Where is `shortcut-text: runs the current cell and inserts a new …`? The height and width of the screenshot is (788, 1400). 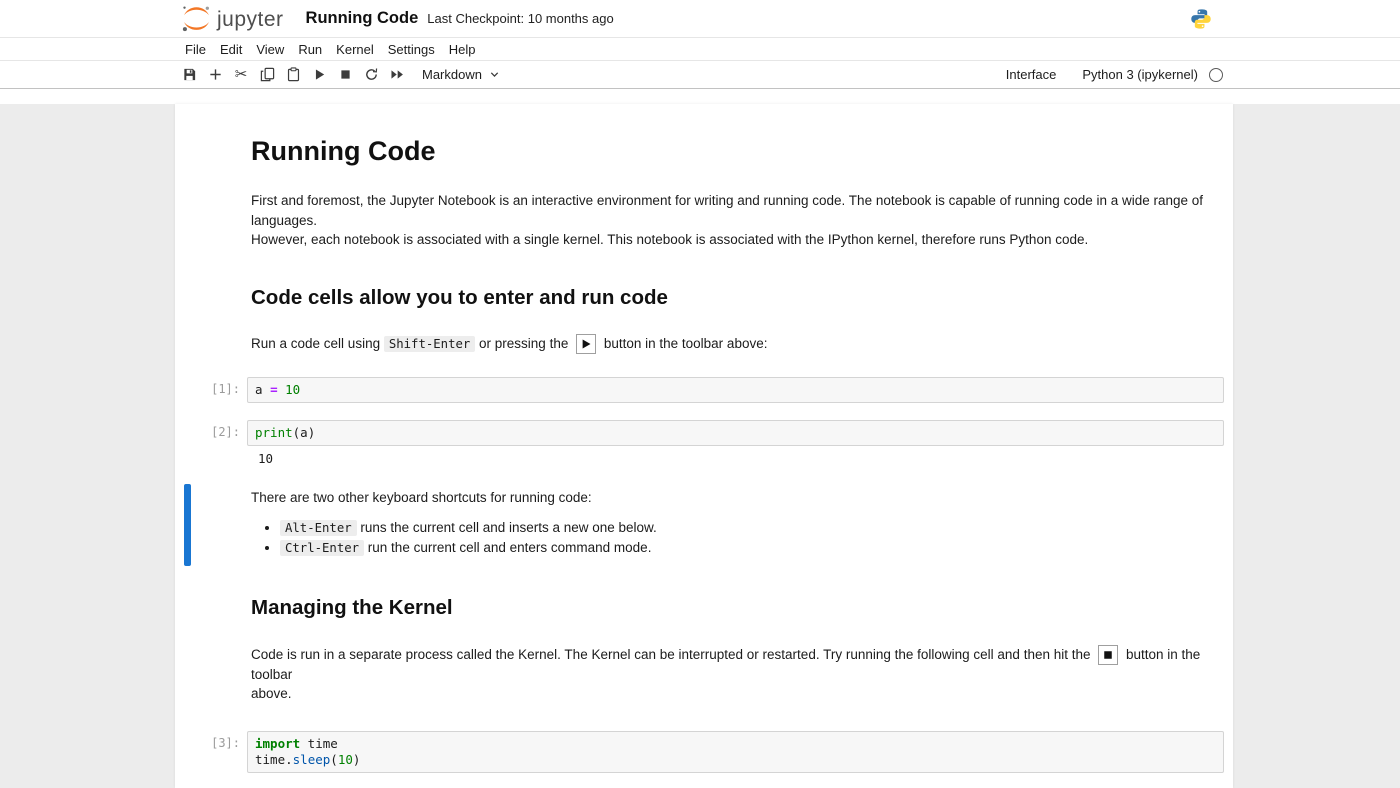
shortcut-text: runs the current cell and inserts a new … is located at coordinates (506, 527).